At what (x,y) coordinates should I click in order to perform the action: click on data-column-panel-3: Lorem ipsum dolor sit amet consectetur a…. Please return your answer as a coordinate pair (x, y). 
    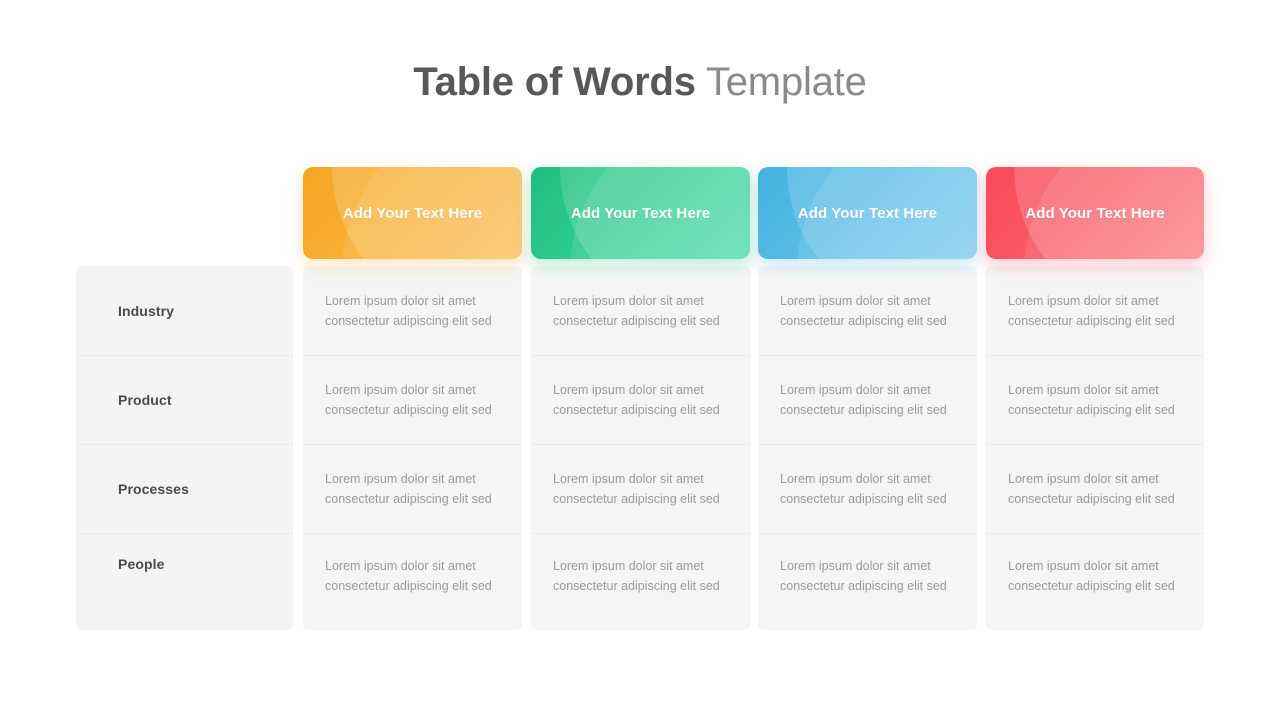
    Looking at the image, I should click on (867, 448).